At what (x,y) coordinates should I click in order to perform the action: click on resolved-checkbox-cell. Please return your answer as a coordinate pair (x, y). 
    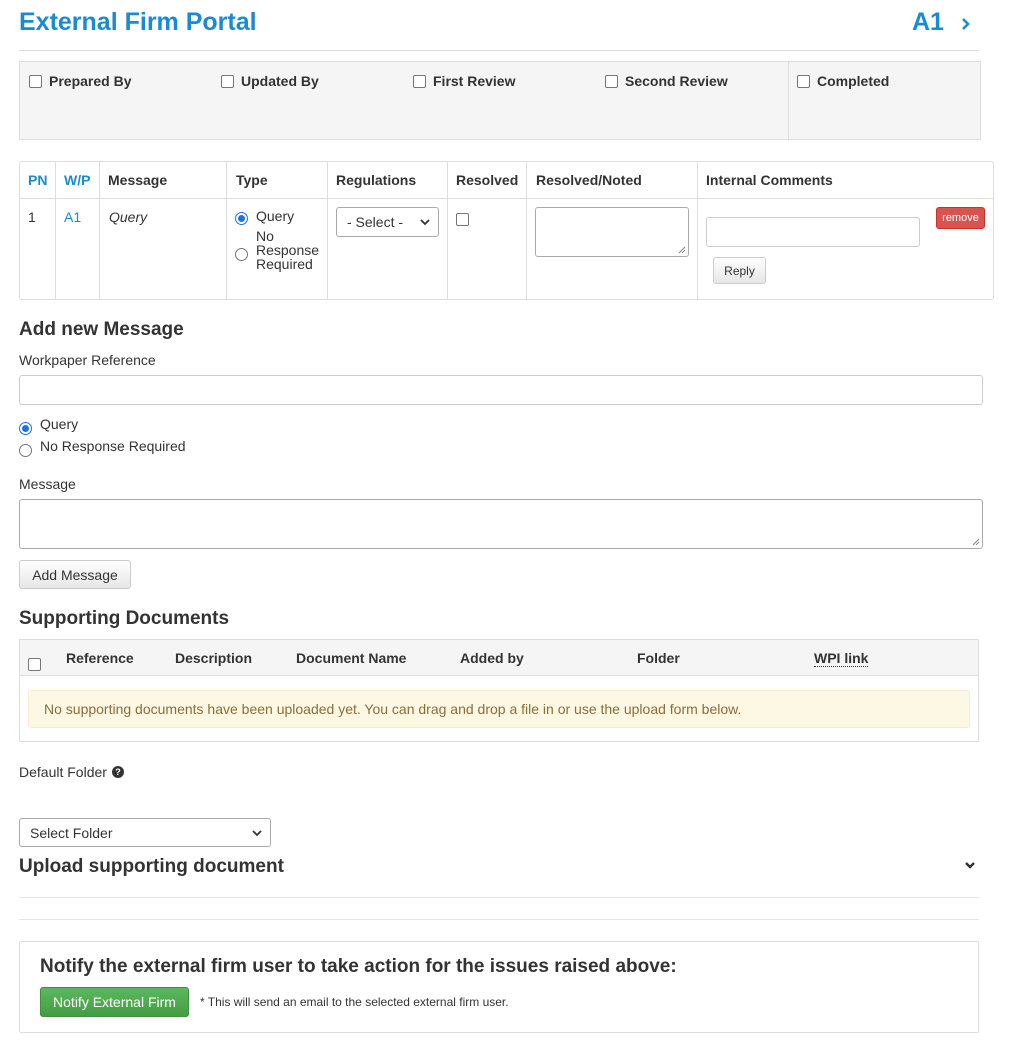
    Looking at the image, I should click on (462, 218).